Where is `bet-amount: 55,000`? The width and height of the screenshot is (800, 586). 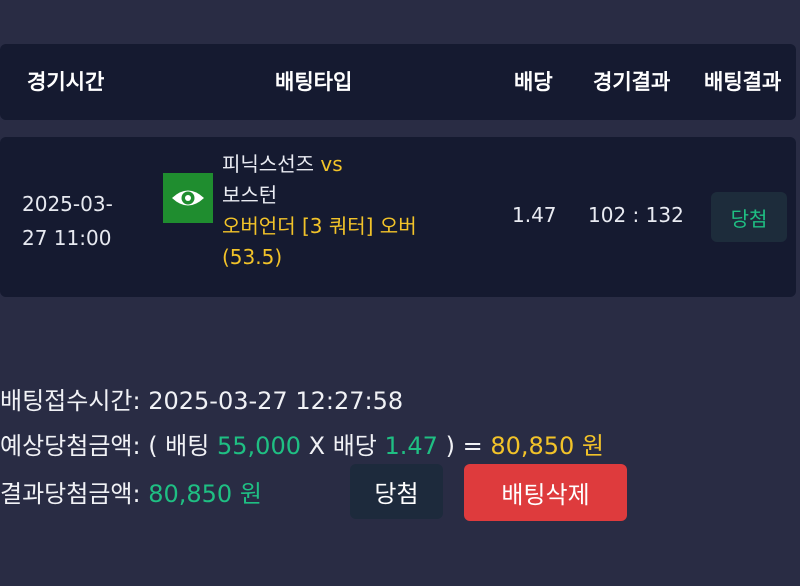
bet-amount: 55,000 is located at coordinates (259, 446).